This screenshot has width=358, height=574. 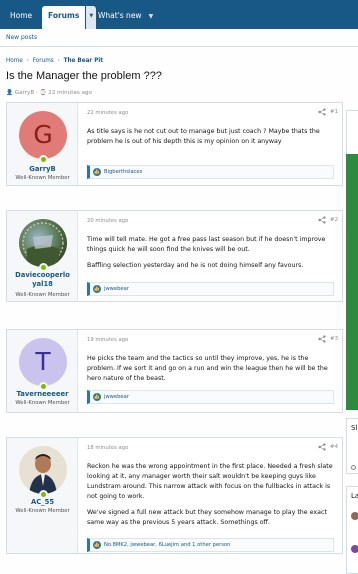 I want to click on user-cell: T Taverneeeeer Well-Known Member, so click(x=42, y=371).